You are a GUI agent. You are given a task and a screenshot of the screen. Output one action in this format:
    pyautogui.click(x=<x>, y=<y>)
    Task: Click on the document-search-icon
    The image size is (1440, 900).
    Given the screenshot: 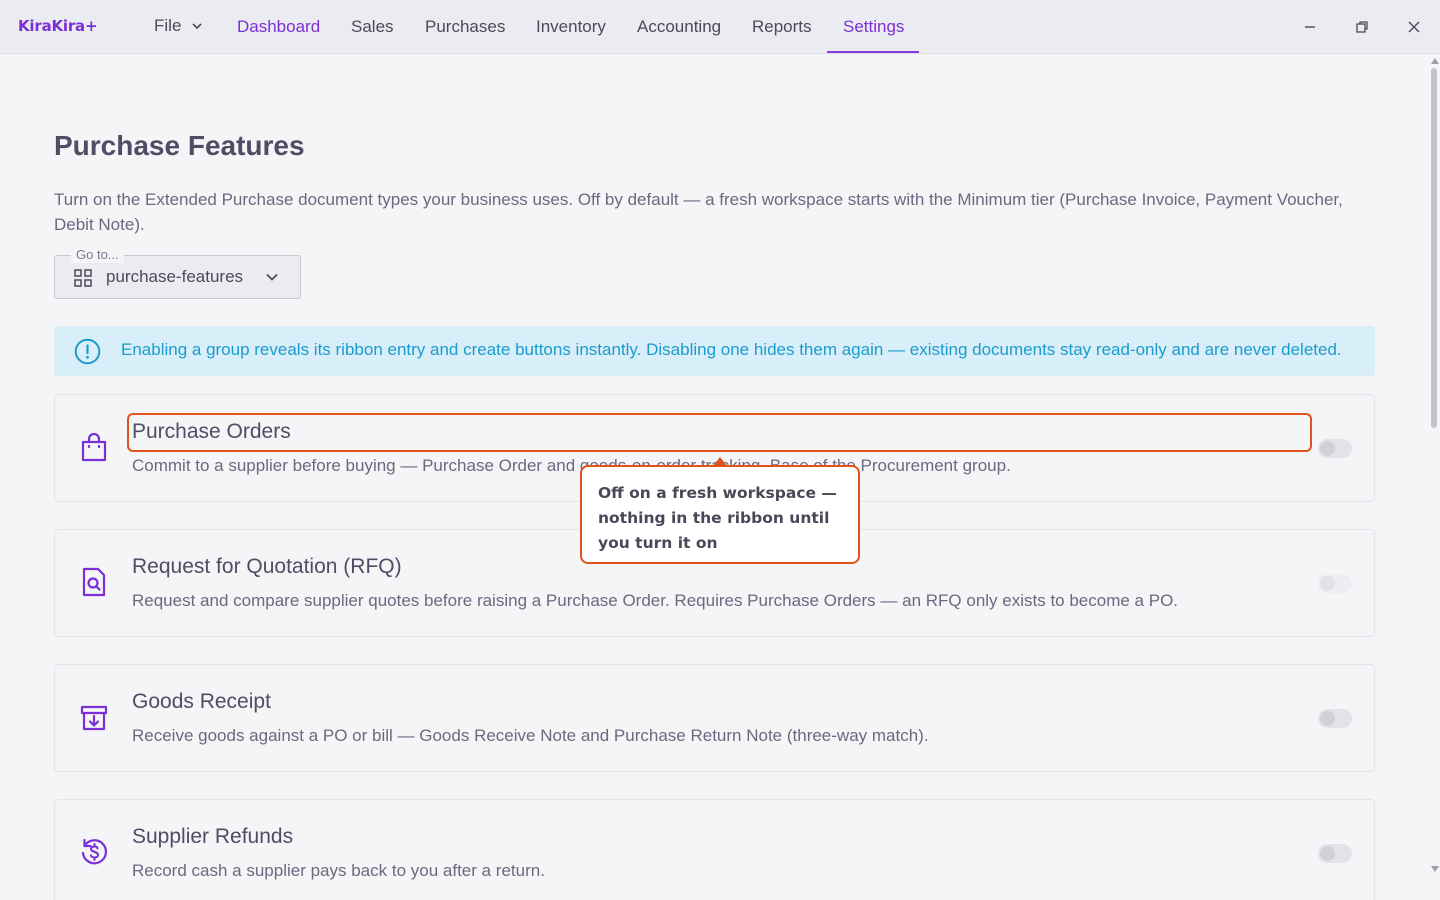 What is the action you would take?
    pyautogui.click(x=94, y=582)
    